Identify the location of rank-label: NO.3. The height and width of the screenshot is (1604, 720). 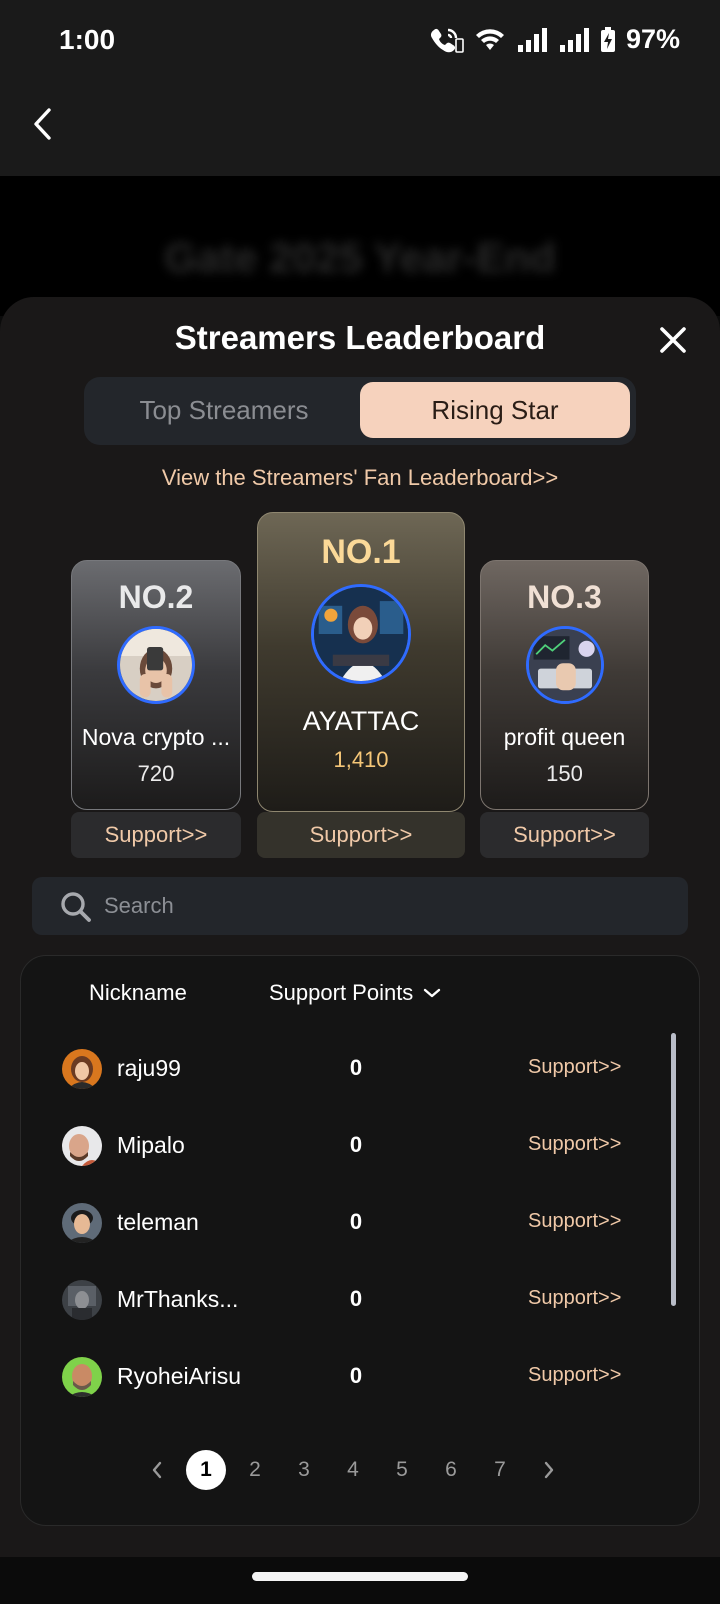
(564, 597).